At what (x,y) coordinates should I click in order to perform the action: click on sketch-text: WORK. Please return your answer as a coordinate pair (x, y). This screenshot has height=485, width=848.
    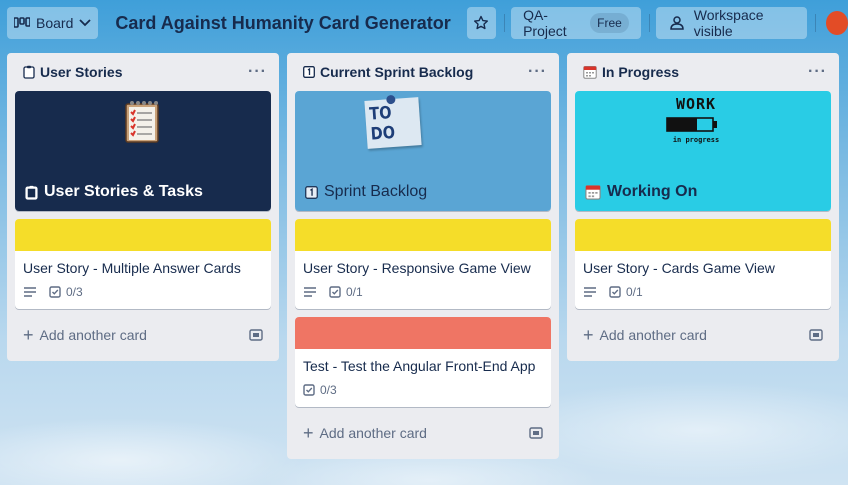
    Looking at the image, I should click on (696, 104).